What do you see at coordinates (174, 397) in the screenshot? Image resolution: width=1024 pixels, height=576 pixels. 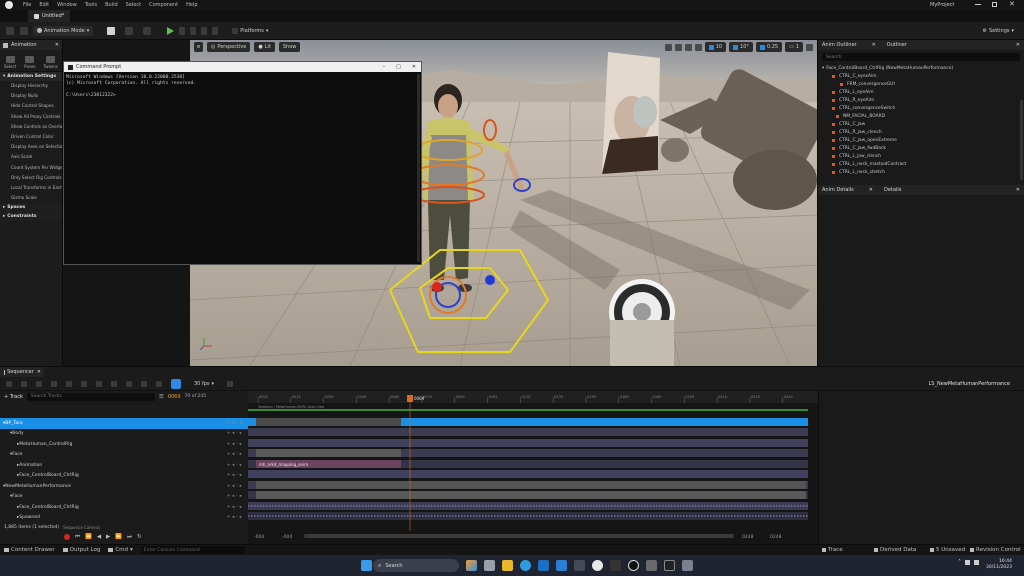 I see `current-frame-value: 0069` at bounding box center [174, 397].